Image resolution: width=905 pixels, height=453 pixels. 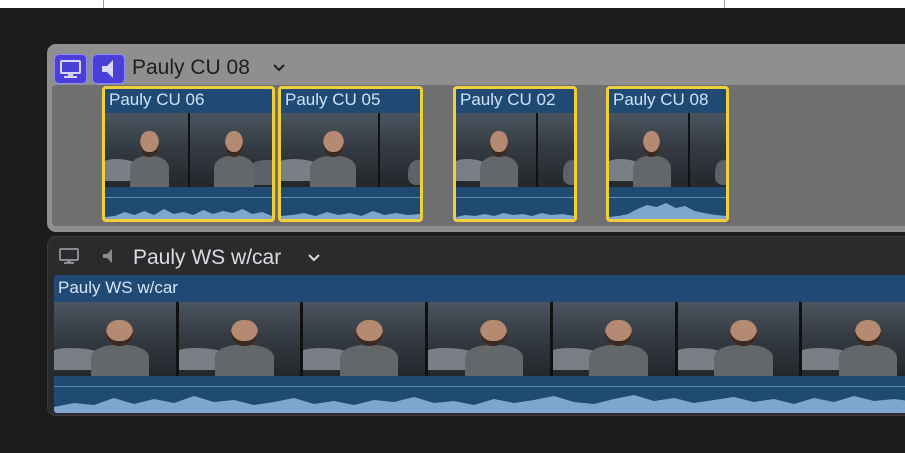 I want to click on clip-title: Pauly CU 02, so click(x=508, y=99).